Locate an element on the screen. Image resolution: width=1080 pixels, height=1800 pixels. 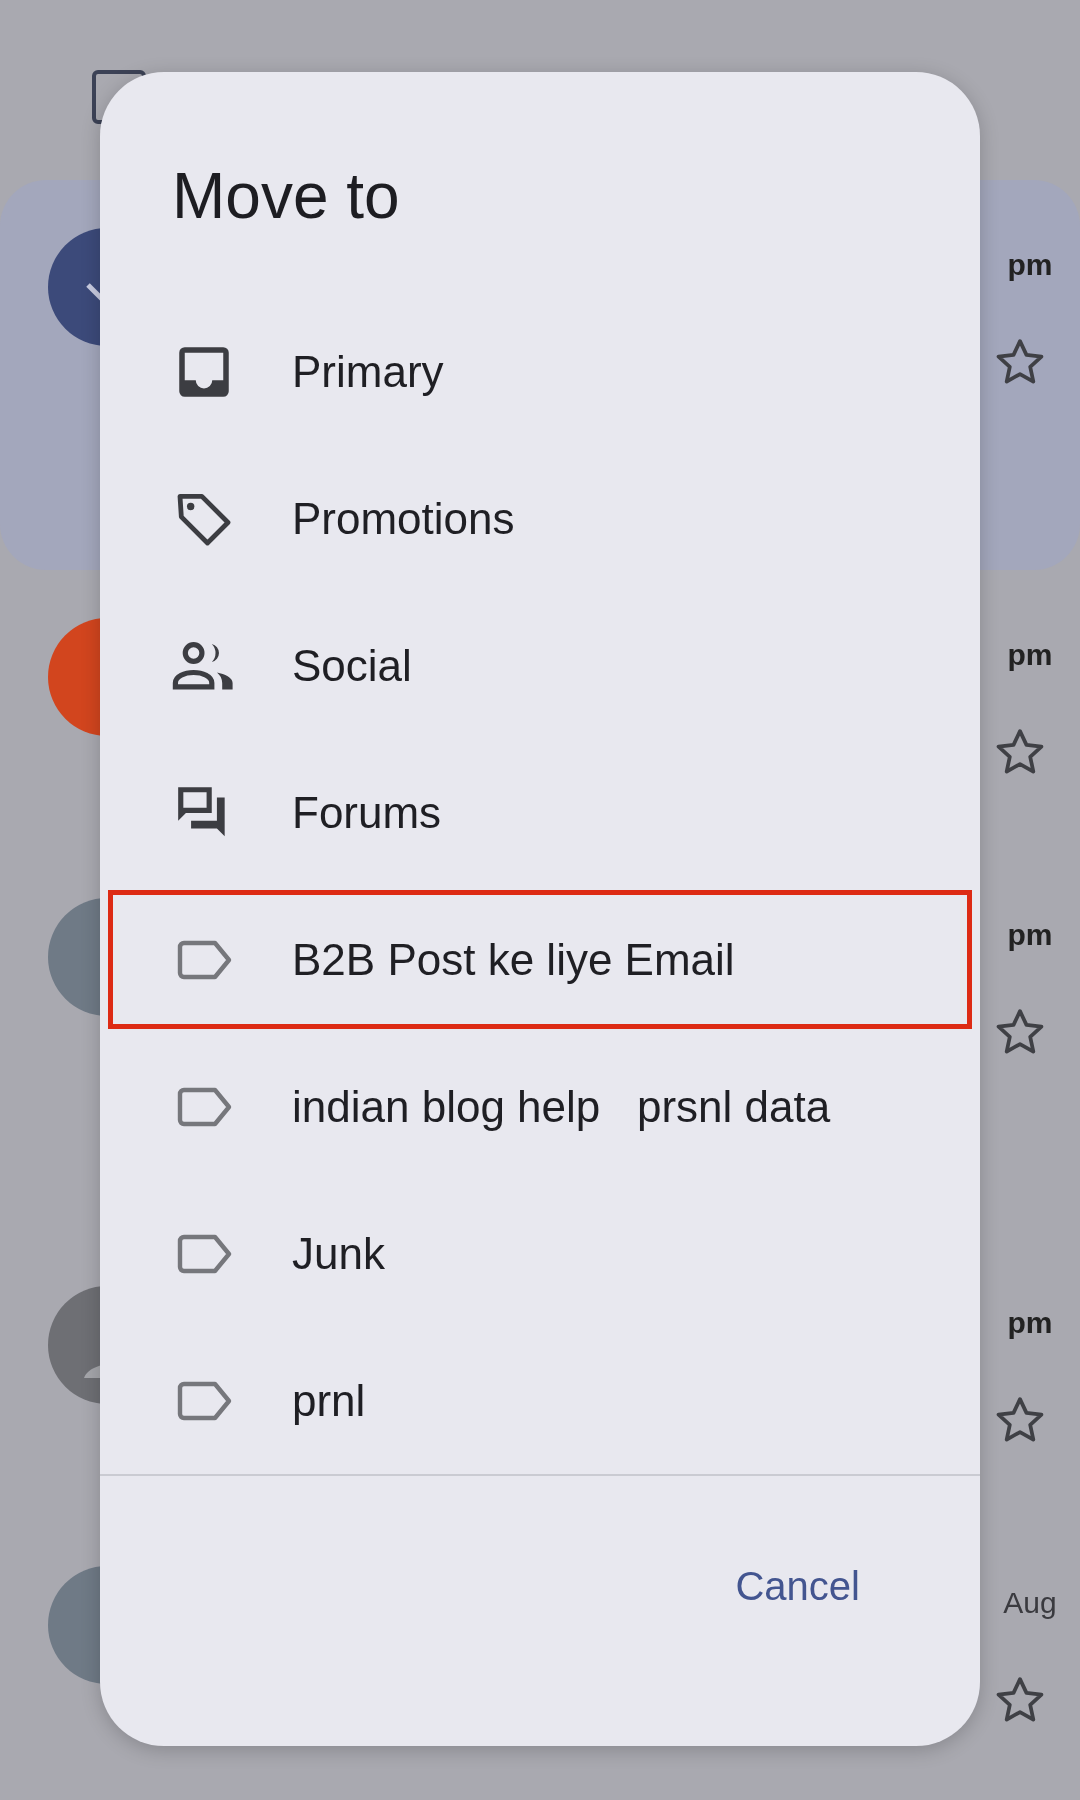
menu-item: indian blog help prsnl data is located at coordinates (540, 1106).